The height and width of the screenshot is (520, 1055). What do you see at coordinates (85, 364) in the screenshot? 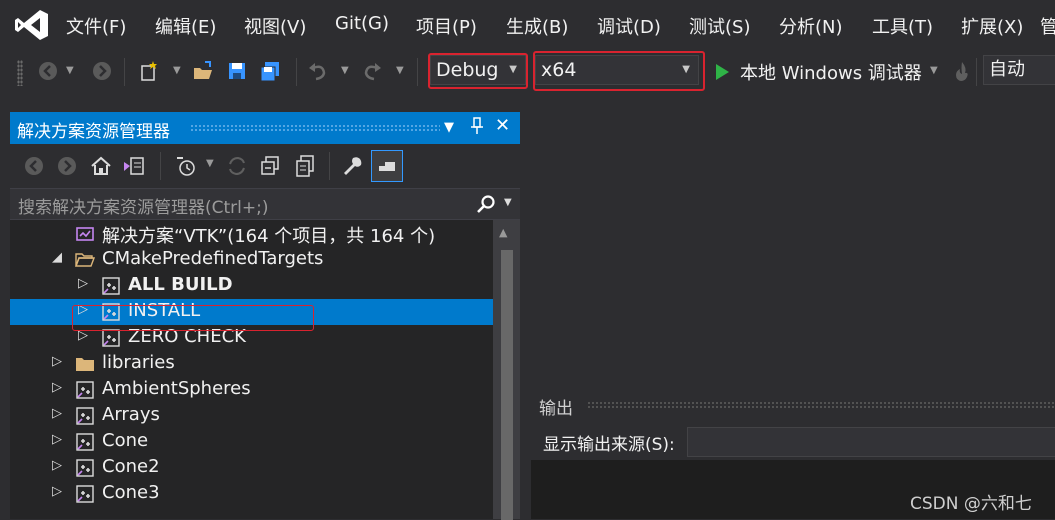
I see `folder-icon` at bounding box center [85, 364].